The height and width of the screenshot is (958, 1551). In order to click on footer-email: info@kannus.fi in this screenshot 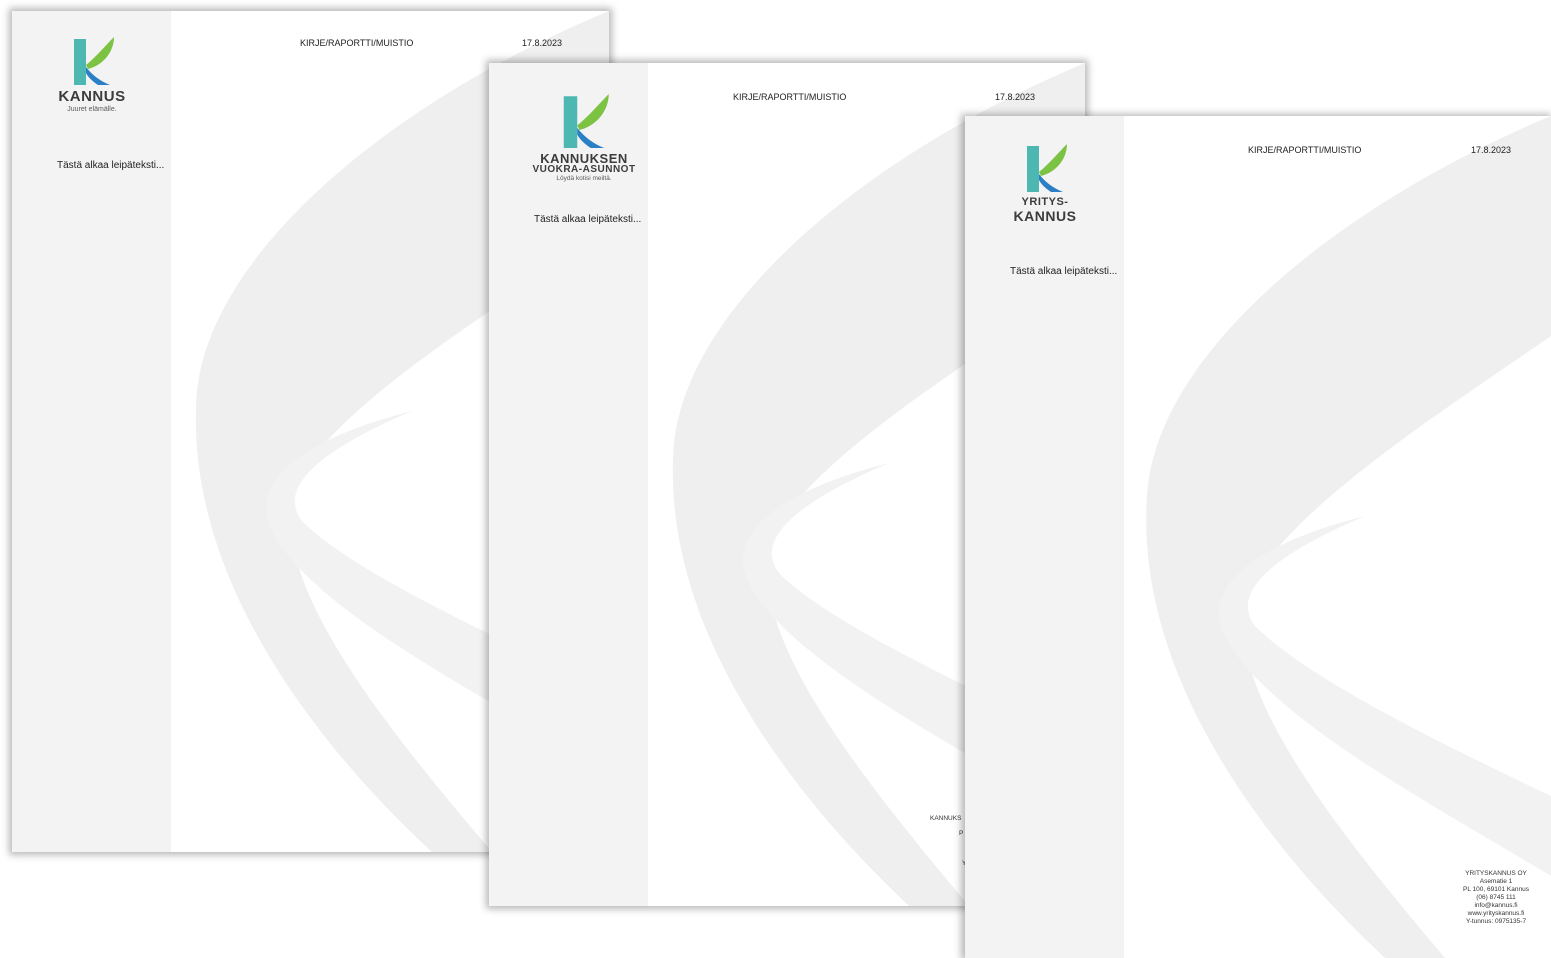, I will do `click(1496, 905)`.